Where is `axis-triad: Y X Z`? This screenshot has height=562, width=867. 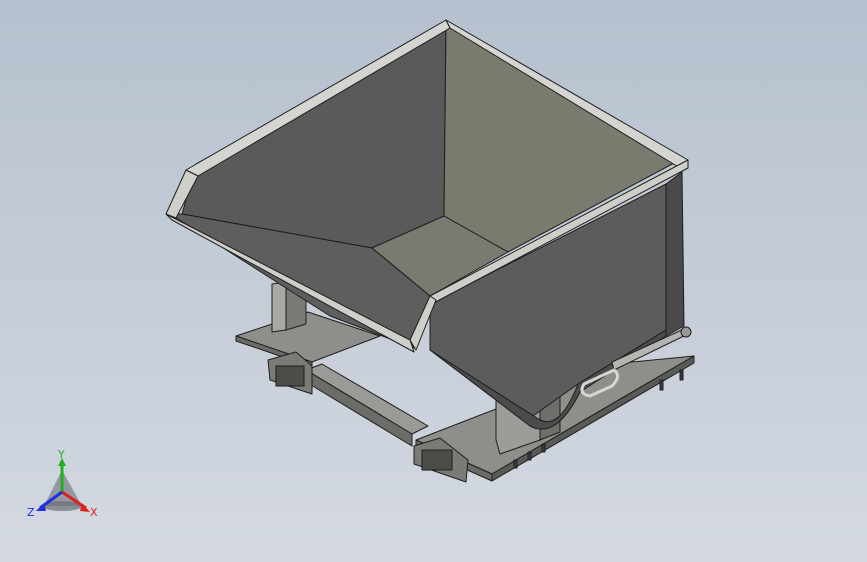 axis-triad: Y X Z is located at coordinates (62, 483).